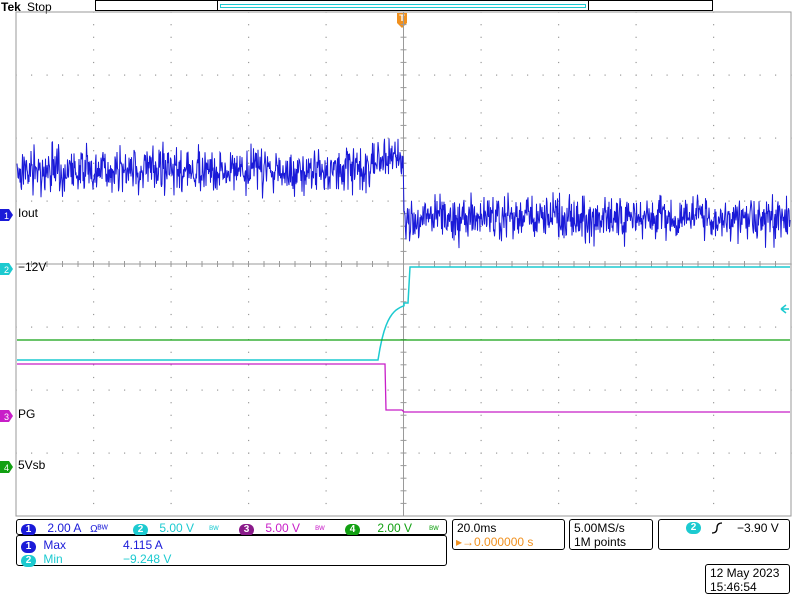  What do you see at coordinates (177, 528) in the screenshot?
I see `ch2-scale: 5.00 V` at bounding box center [177, 528].